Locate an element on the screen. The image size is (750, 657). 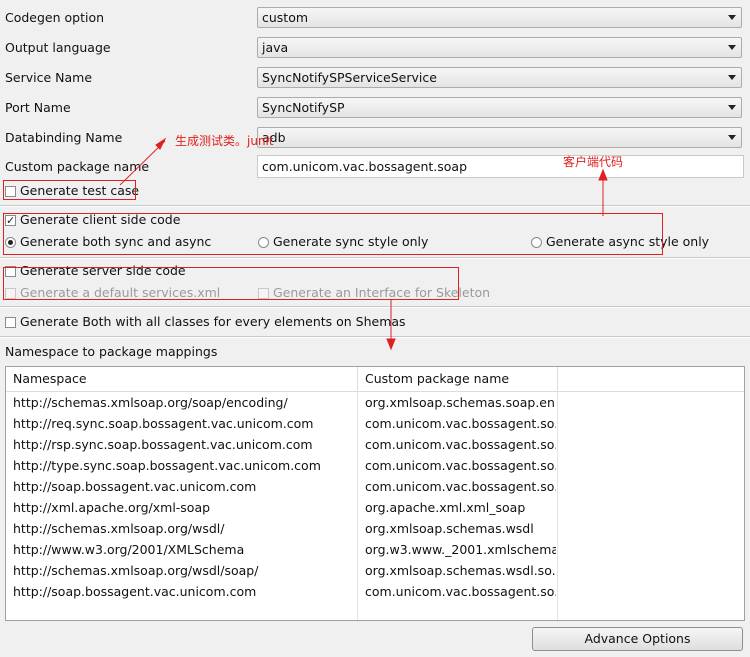
annotation-client-code-text: 客户端代码 is located at coordinates (593, 162).